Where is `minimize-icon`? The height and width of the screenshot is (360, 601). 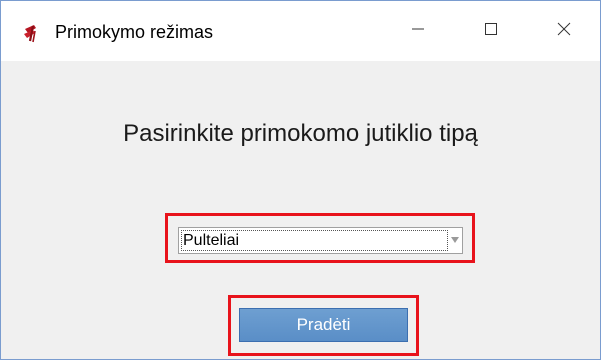 minimize-icon is located at coordinates (418, 31).